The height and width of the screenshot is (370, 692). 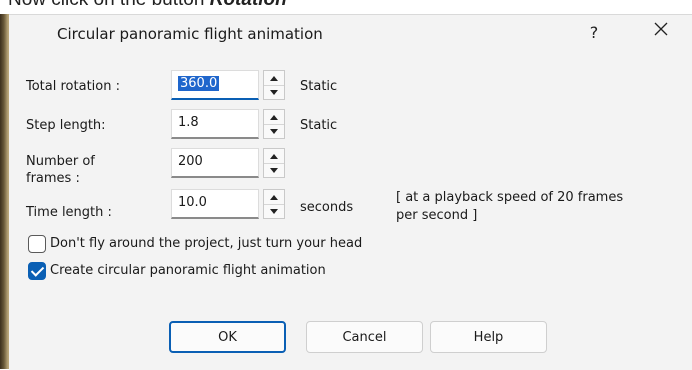 What do you see at coordinates (437, 215) in the screenshot?
I see `playback-note-line2: per second ]` at bounding box center [437, 215].